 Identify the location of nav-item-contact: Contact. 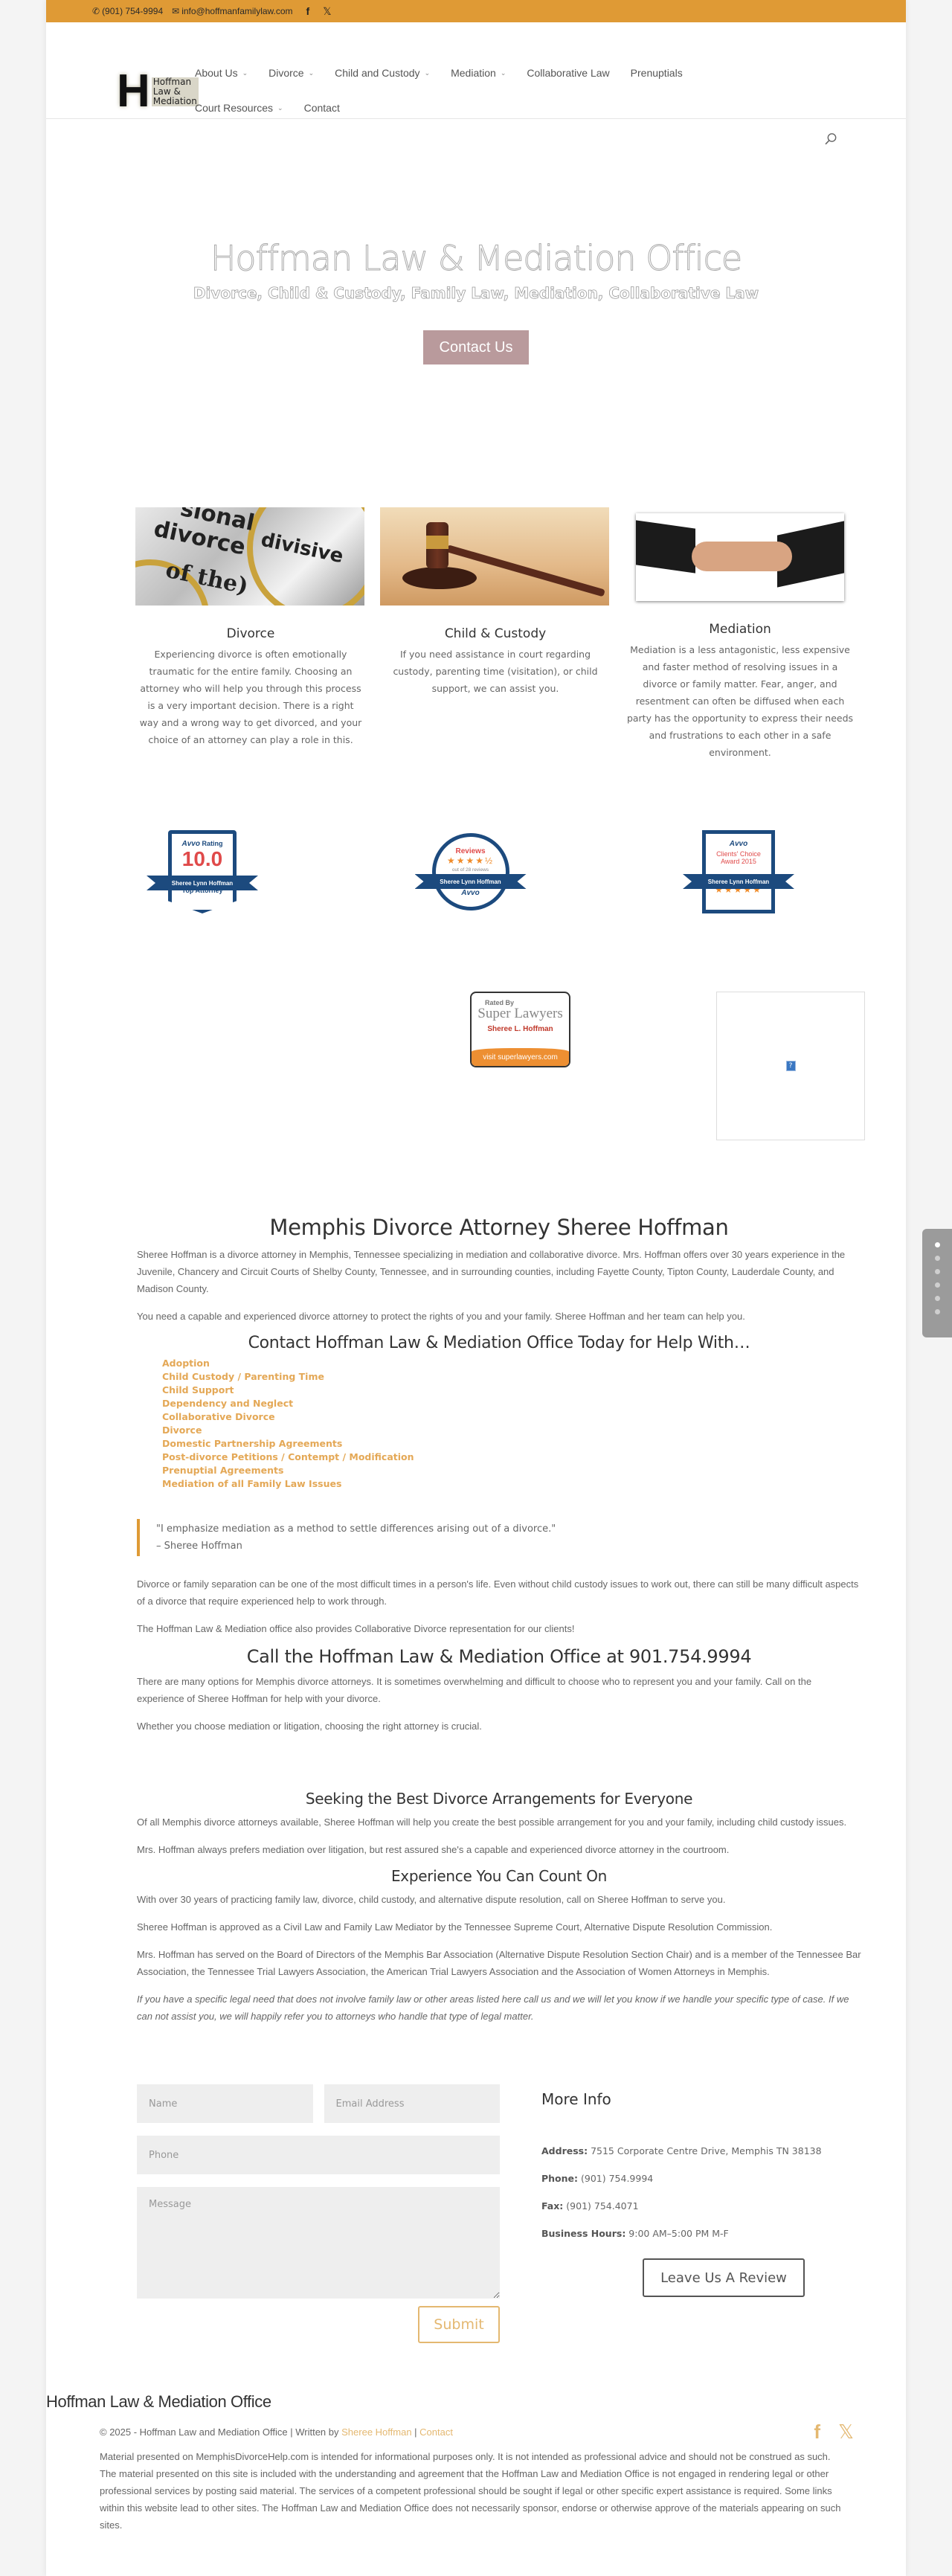
(322, 108).